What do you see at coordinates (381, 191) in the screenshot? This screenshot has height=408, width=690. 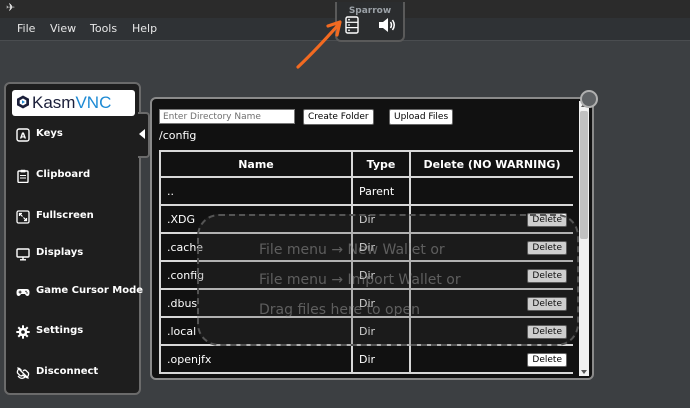 I see `file-type: Parent` at bounding box center [381, 191].